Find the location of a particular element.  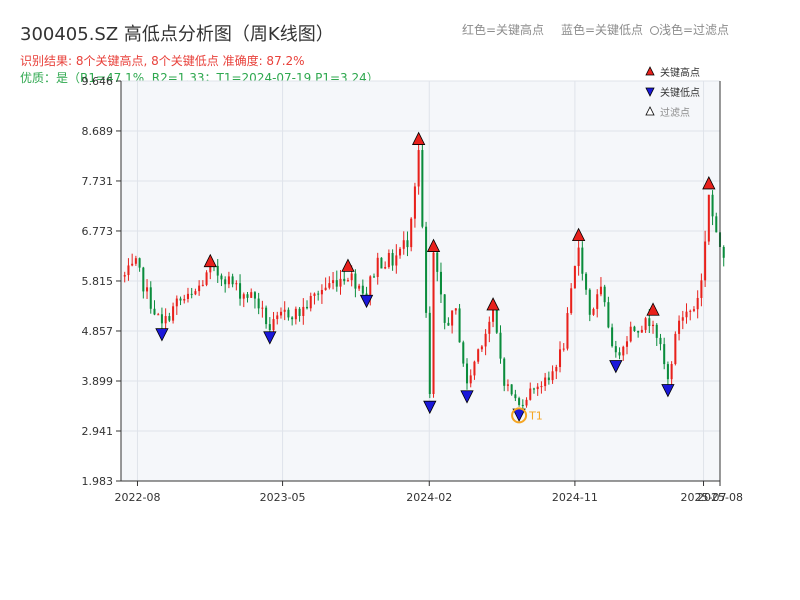

y-tick-label: 2.941 is located at coordinates (98, 431).